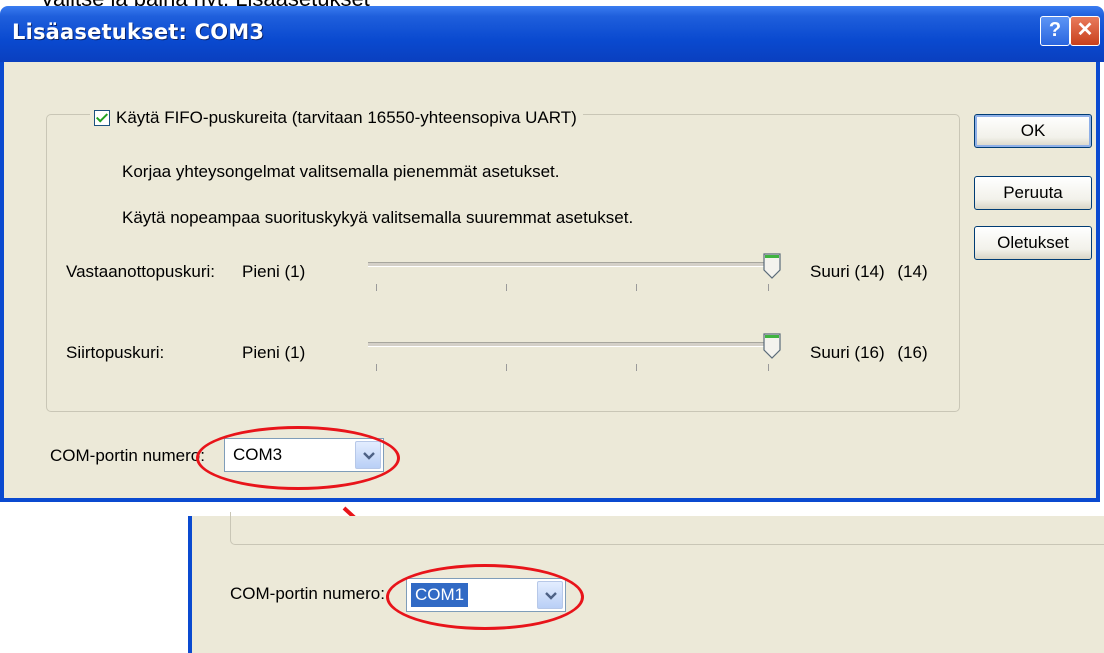 The width and height of the screenshot is (1104, 653). Describe the element at coordinates (485, 597) in the screenshot. I see `highlight-ellipse-com1` at that location.